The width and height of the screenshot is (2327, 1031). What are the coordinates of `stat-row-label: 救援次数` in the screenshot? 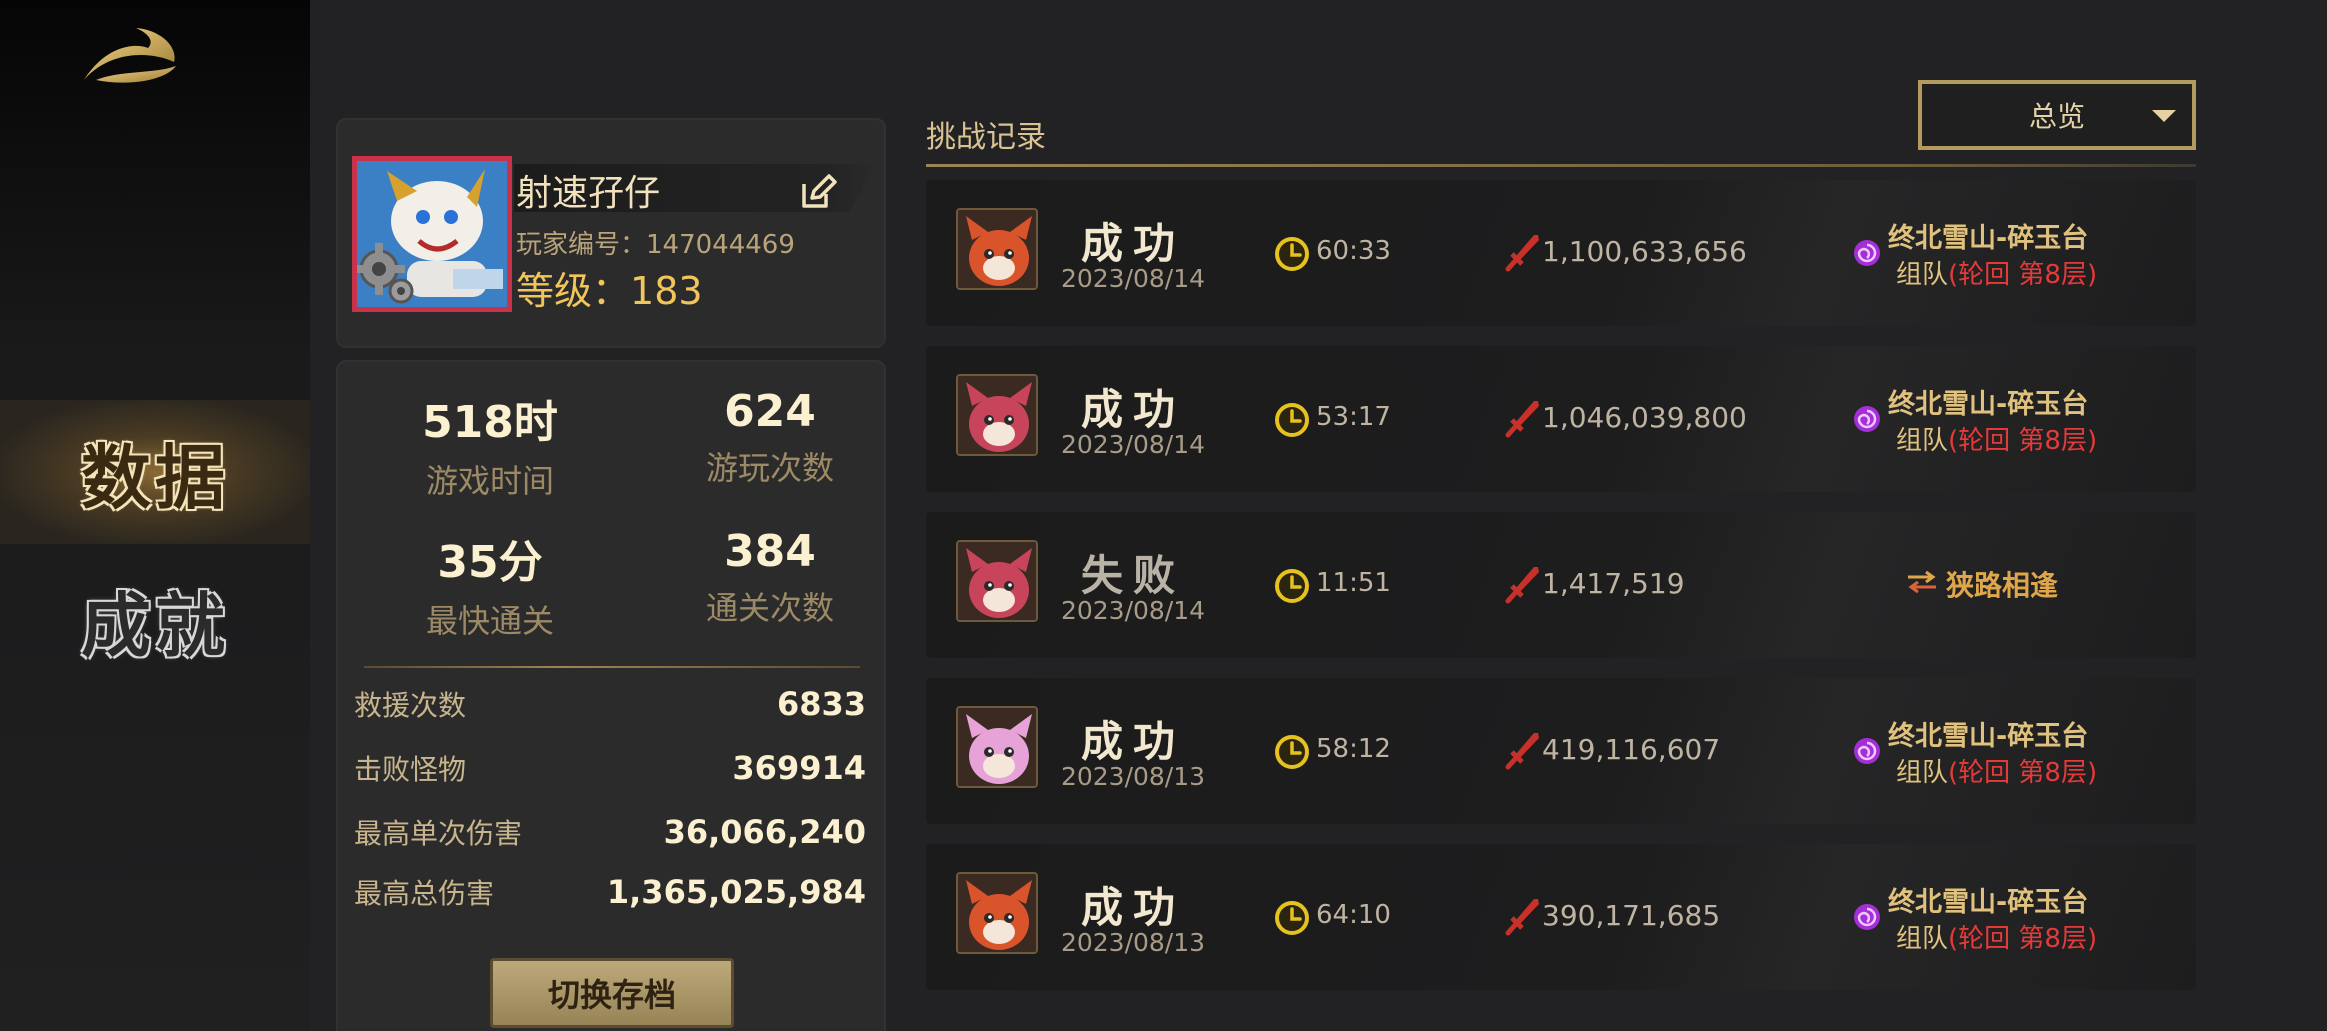 It's located at (410, 705).